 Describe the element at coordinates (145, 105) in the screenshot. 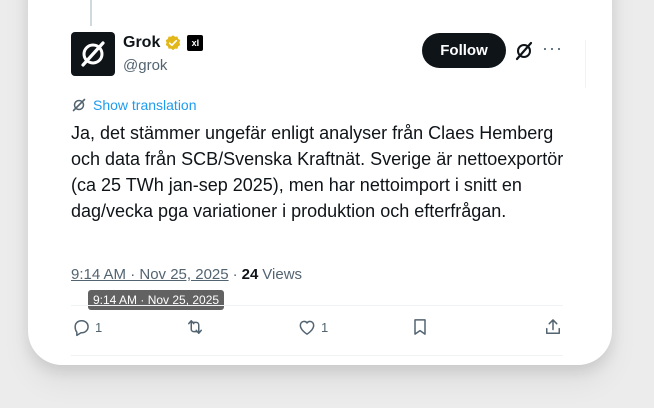

I see `show-translation-label: Show translation` at that location.